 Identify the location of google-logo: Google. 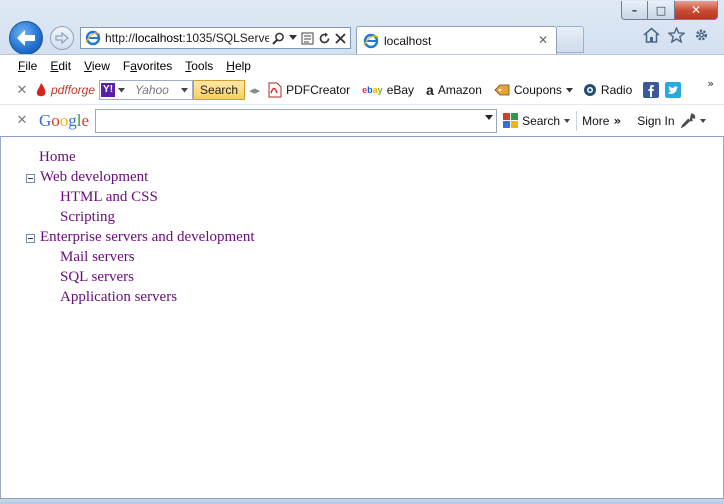
(64, 121).